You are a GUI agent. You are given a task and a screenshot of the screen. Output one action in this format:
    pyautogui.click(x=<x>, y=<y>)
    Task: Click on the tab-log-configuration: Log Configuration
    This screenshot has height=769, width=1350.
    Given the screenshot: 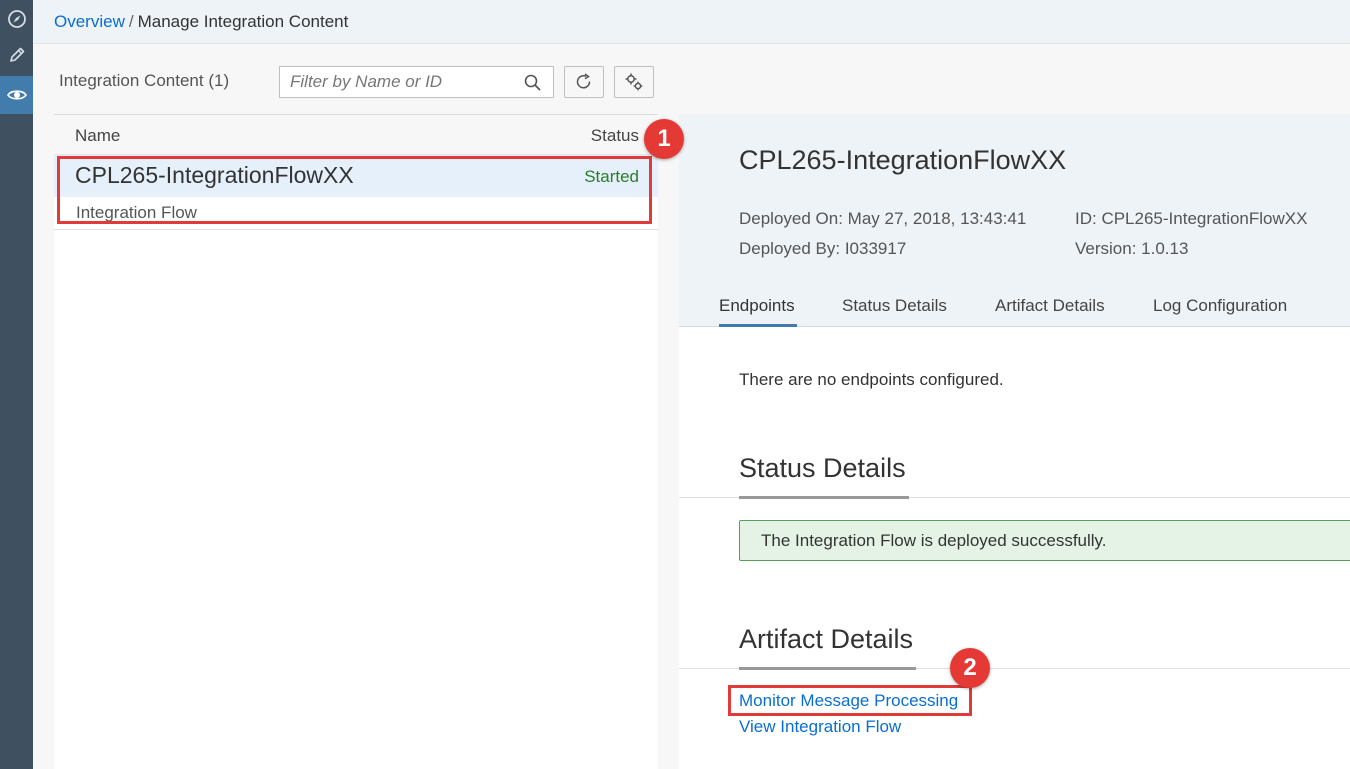 What is the action you would take?
    pyautogui.click(x=1220, y=306)
    